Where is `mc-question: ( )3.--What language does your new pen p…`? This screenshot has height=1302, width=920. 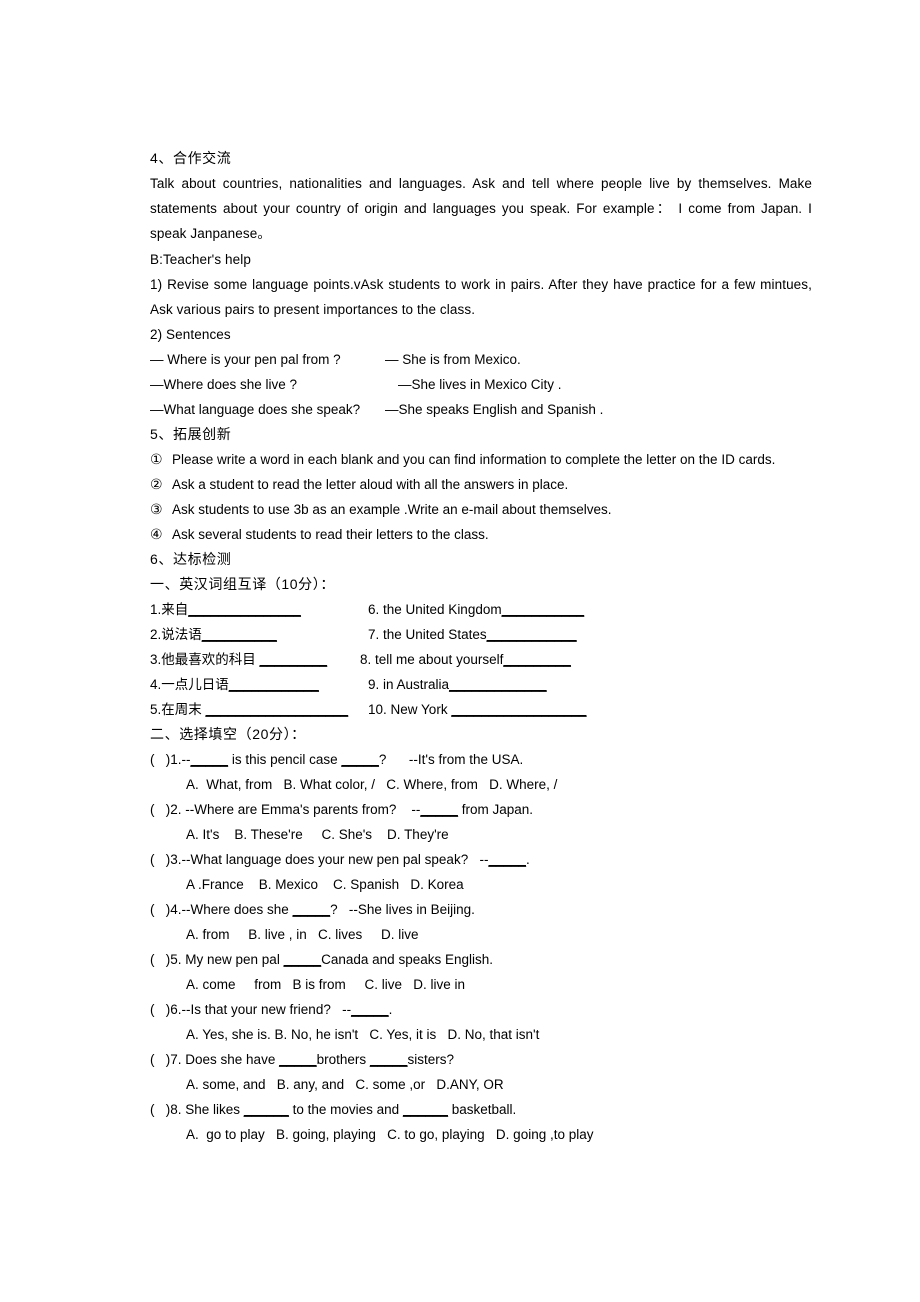
mc-question: ( )3.--What language does your new pen p… is located at coordinates (481, 859).